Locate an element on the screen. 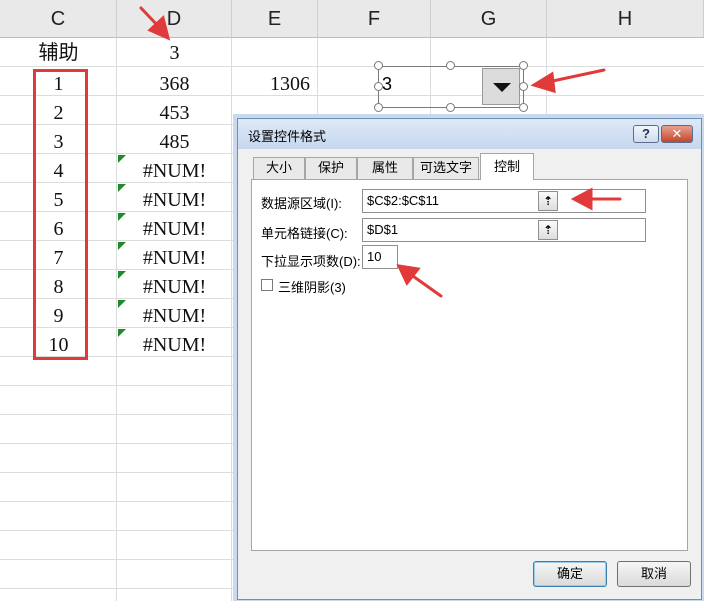 This screenshot has width=704, height=601. cell-d4: 485 is located at coordinates (174, 142).